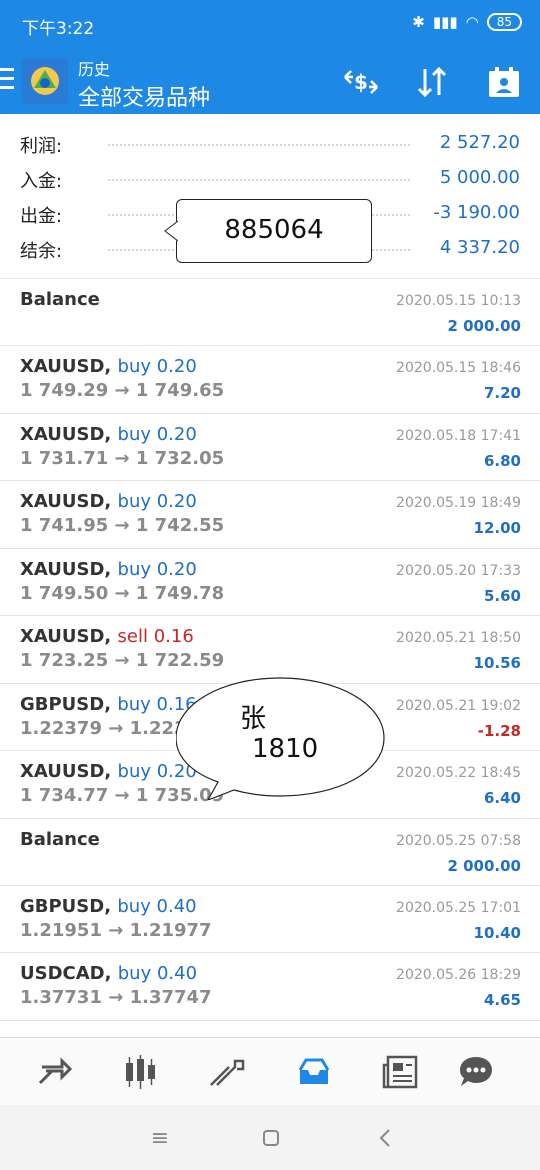 The height and width of the screenshot is (1170, 540). I want to click on summary-label: 利润:, so click(41, 146).